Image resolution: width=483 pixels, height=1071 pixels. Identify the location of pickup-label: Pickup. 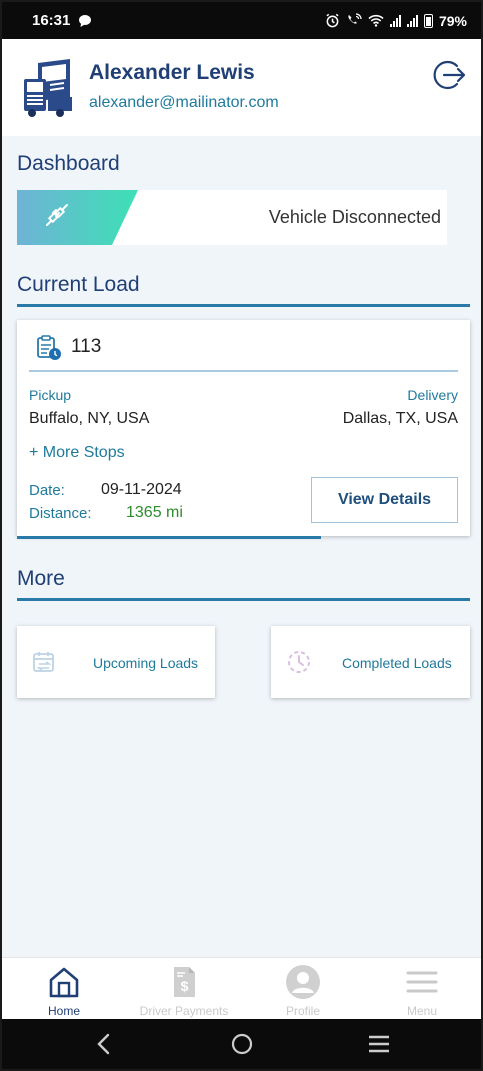
(50, 395).